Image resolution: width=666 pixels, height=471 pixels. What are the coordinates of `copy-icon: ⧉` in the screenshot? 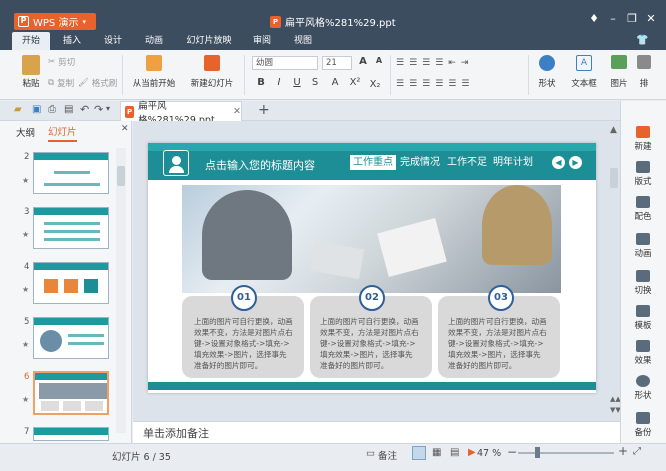 It's located at (51, 83).